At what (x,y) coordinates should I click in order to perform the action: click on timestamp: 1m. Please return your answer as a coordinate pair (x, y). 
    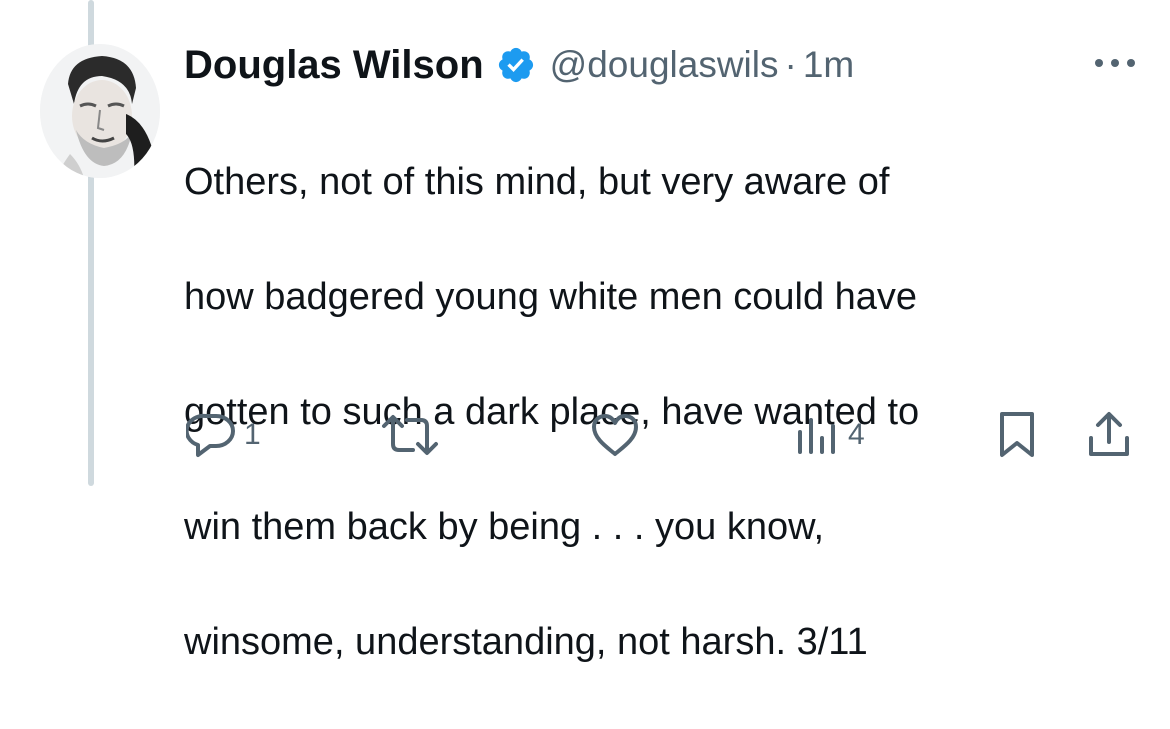
    Looking at the image, I should click on (828, 65).